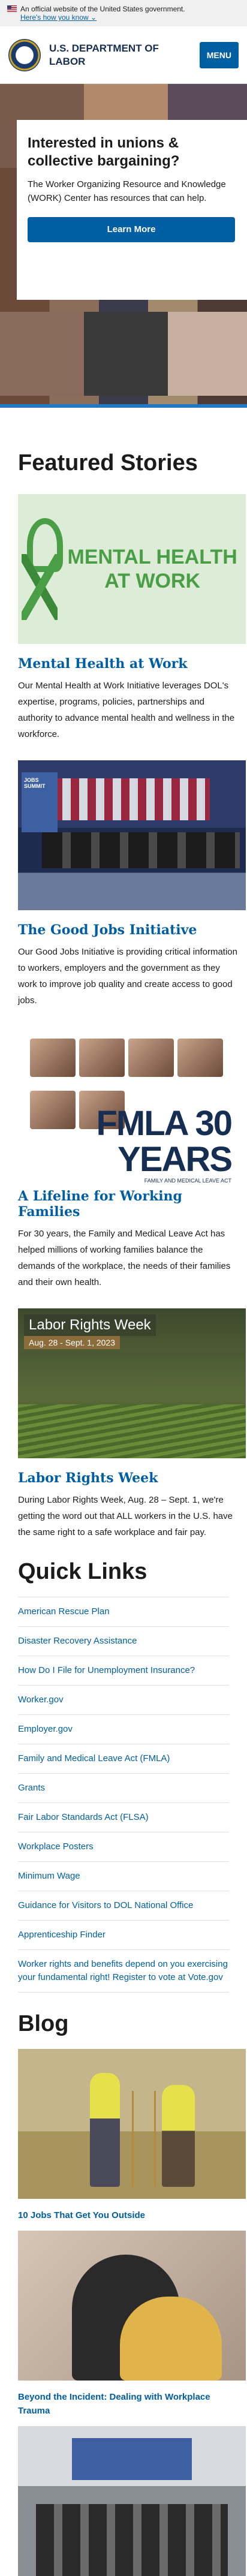  What do you see at coordinates (141, 850) in the screenshot?
I see `panel-participants` at bounding box center [141, 850].